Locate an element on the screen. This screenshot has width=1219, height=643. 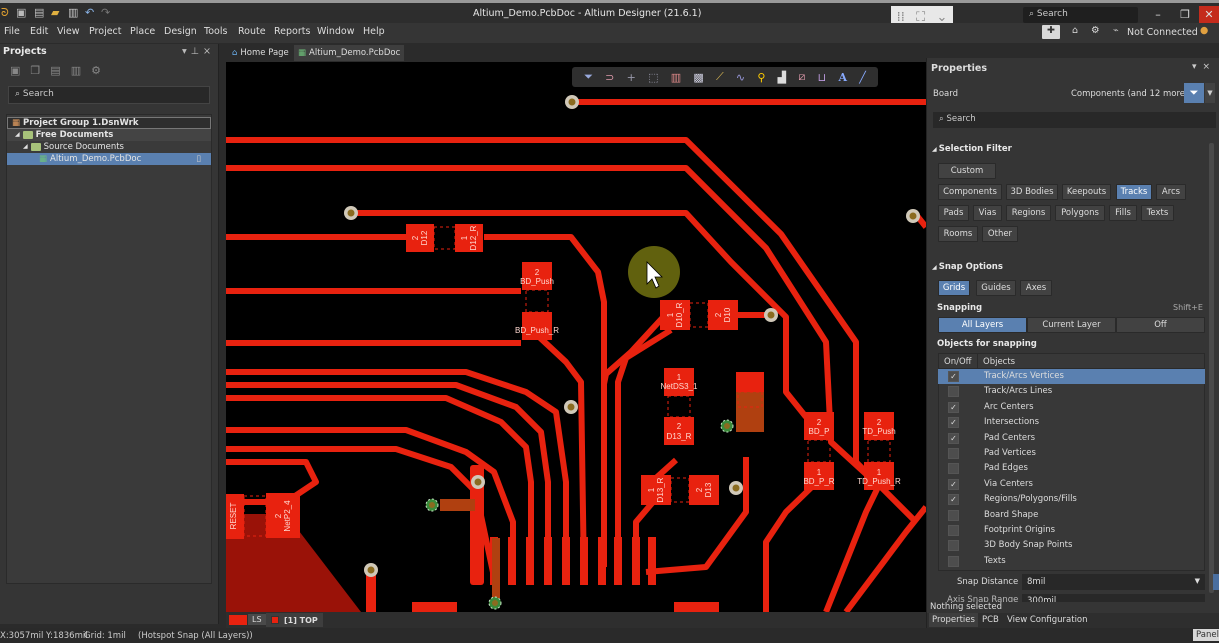
save-icon: ▣ is located at coordinates (21, 12).